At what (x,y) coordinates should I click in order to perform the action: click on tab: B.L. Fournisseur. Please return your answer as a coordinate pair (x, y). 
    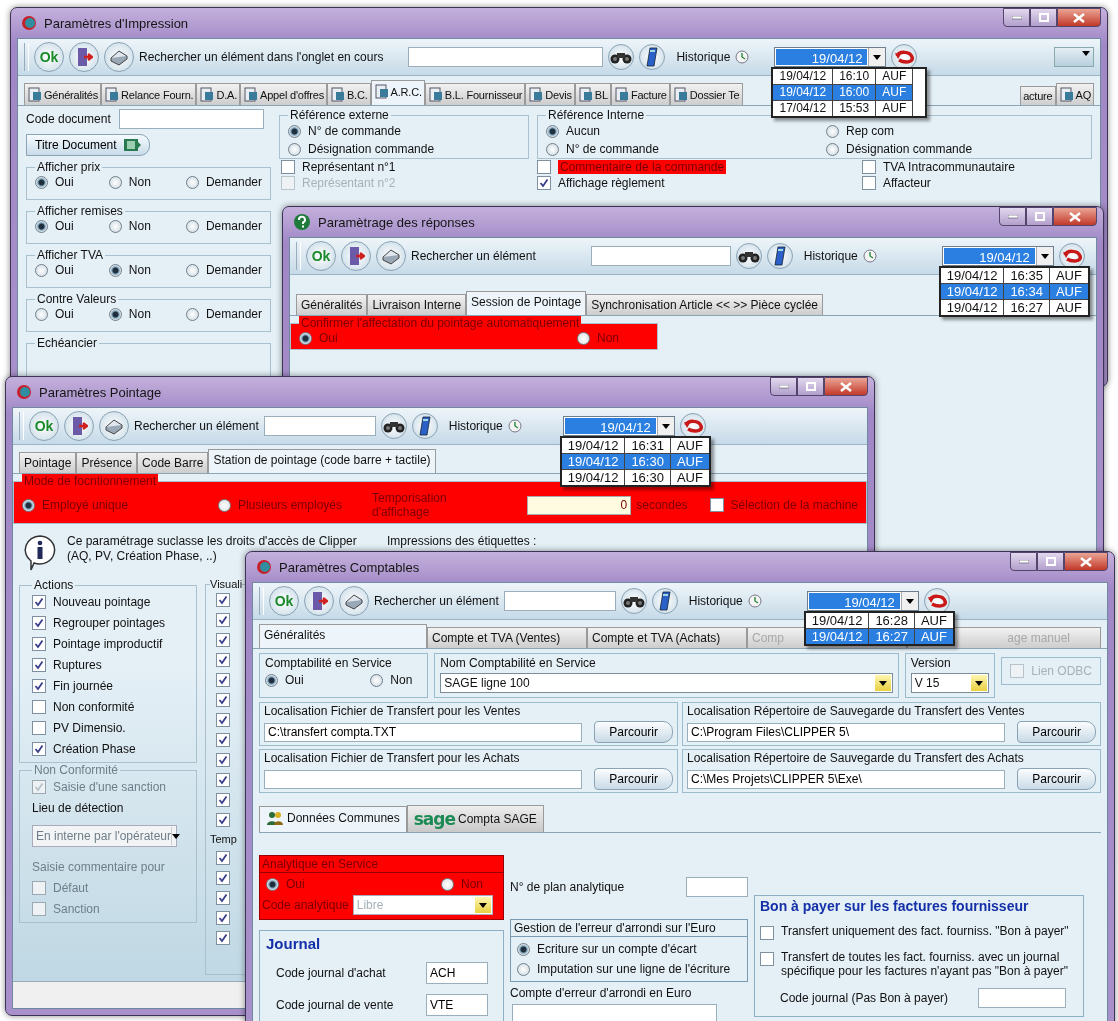
    Looking at the image, I should click on (475, 94).